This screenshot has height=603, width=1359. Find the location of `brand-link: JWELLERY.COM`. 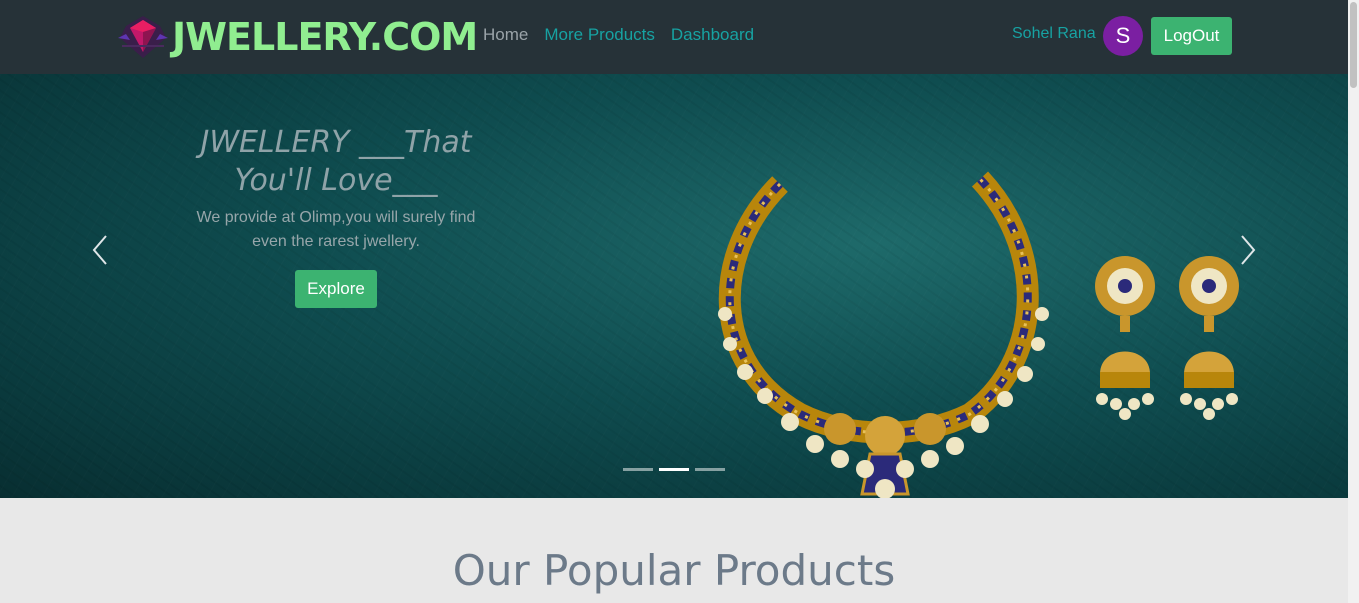

brand-link: JWELLERY.COM is located at coordinates (297, 37).